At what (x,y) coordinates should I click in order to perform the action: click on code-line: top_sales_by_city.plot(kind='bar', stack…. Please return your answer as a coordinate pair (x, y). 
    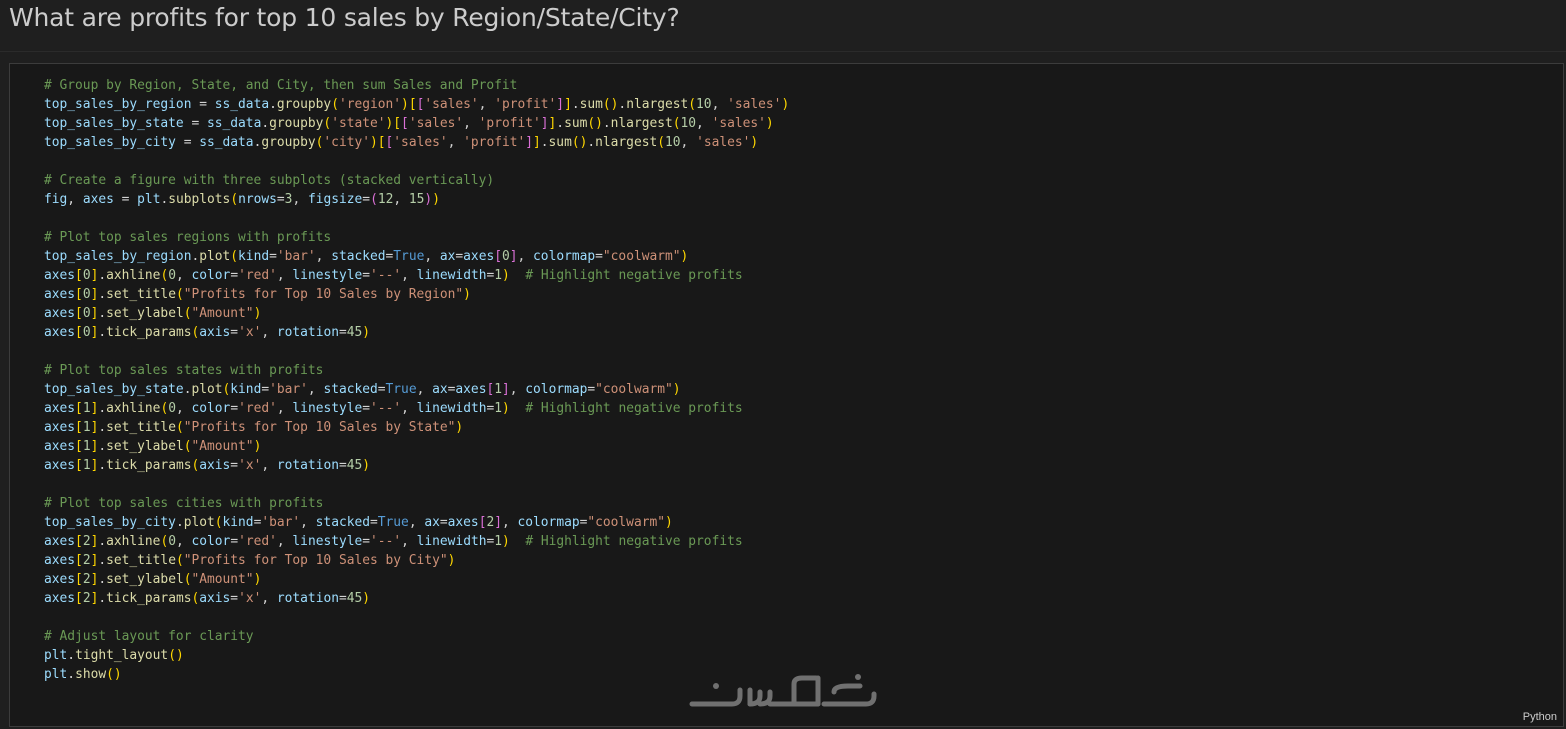
    Looking at the image, I should click on (358, 522).